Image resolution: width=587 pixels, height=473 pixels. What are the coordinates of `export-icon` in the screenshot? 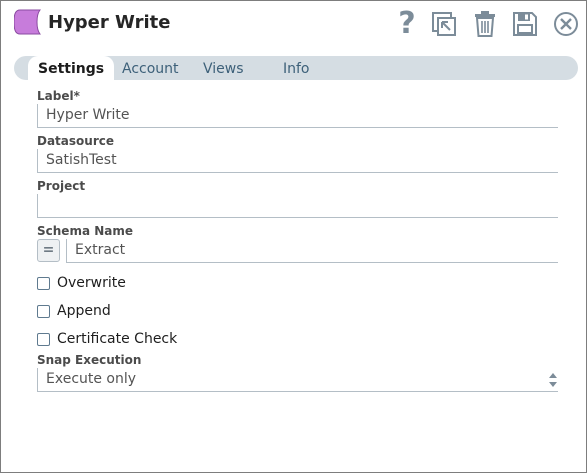 It's located at (444, 24).